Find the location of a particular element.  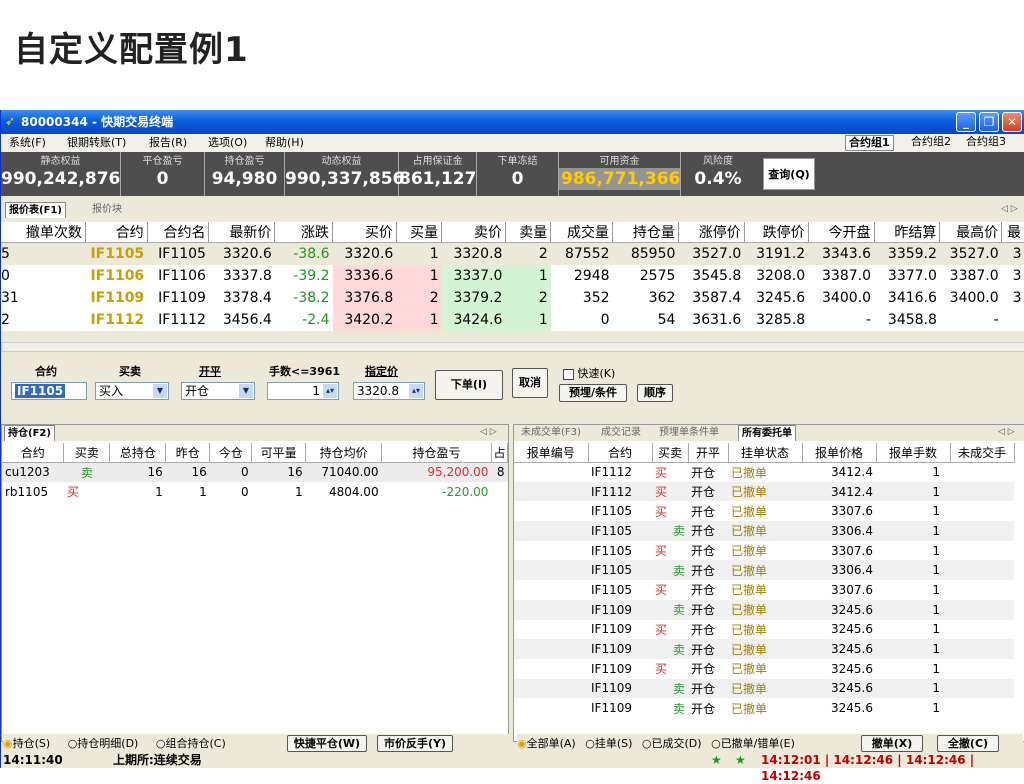

position-cell: 卖 is located at coordinates (86, 472).